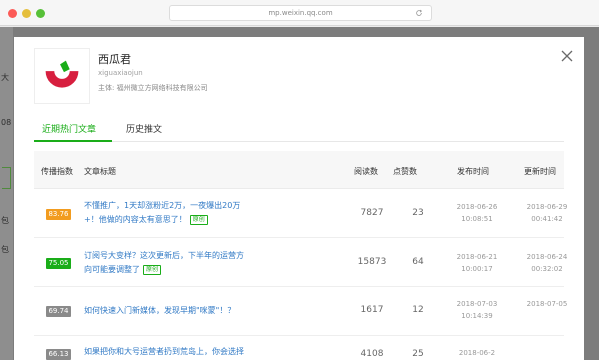 This screenshot has height=360, width=599. Describe the element at coordinates (5, 77) in the screenshot. I see `background-text: 大` at that location.